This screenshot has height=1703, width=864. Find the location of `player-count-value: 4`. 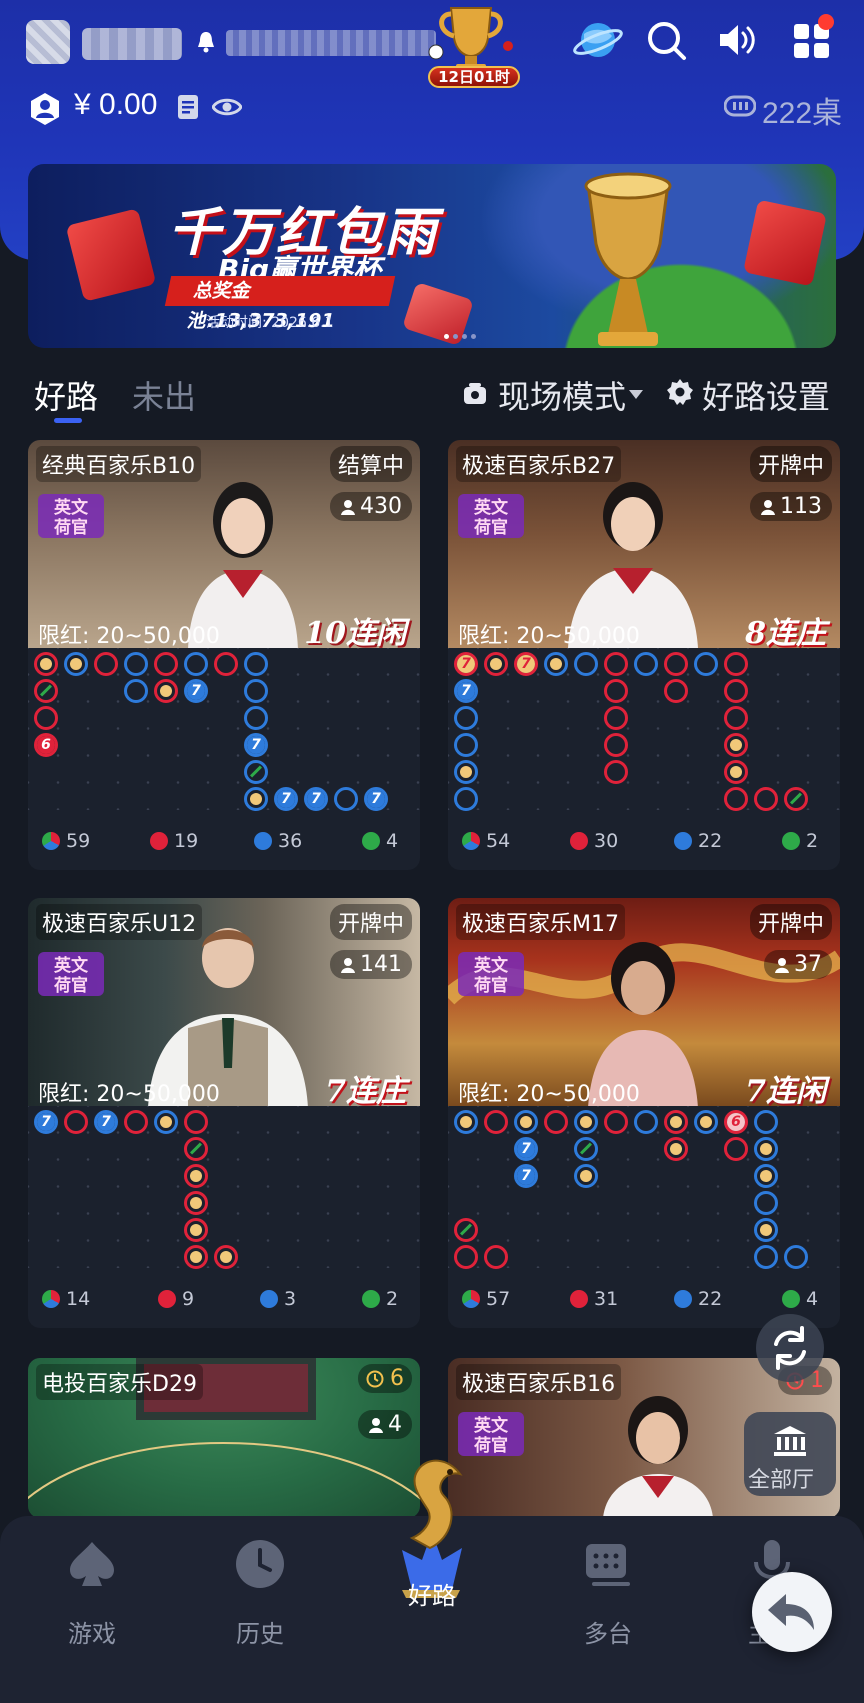

player-count-value: 4 is located at coordinates (395, 1424).